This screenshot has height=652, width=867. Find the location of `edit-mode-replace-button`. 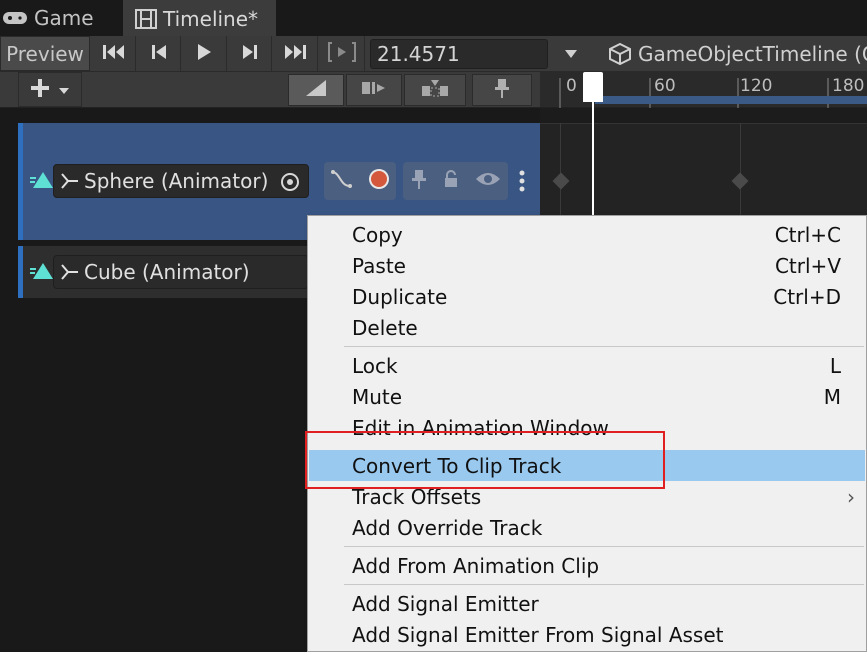

edit-mode-replace-button is located at coordinates (435, 90).